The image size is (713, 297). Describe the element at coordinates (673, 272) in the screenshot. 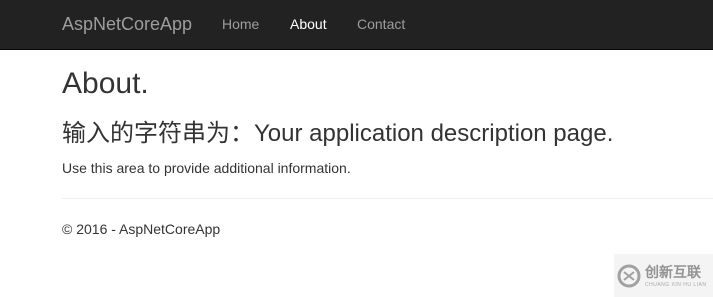

I see `watermark-text: 创新互联` at that location.